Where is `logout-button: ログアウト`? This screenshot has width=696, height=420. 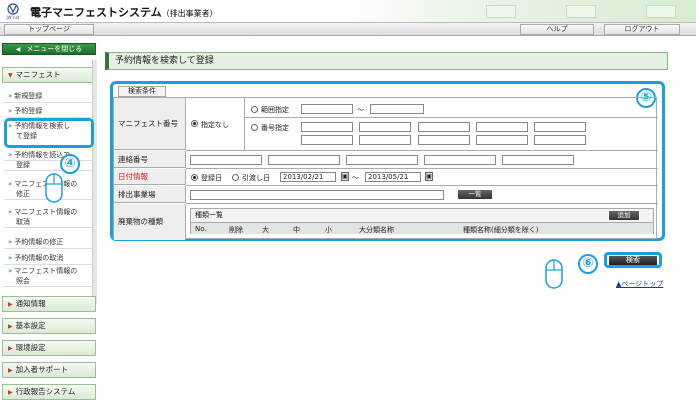 logout-button: ログアウト is located at coordinates (642, 29).